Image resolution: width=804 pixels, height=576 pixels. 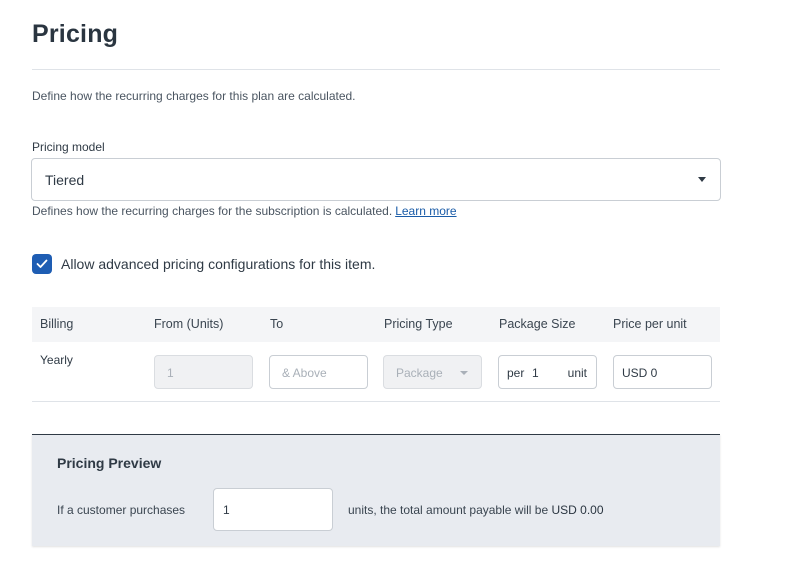 I want to click on advanced-pricing-checkbox, so click(x=42, y=264).